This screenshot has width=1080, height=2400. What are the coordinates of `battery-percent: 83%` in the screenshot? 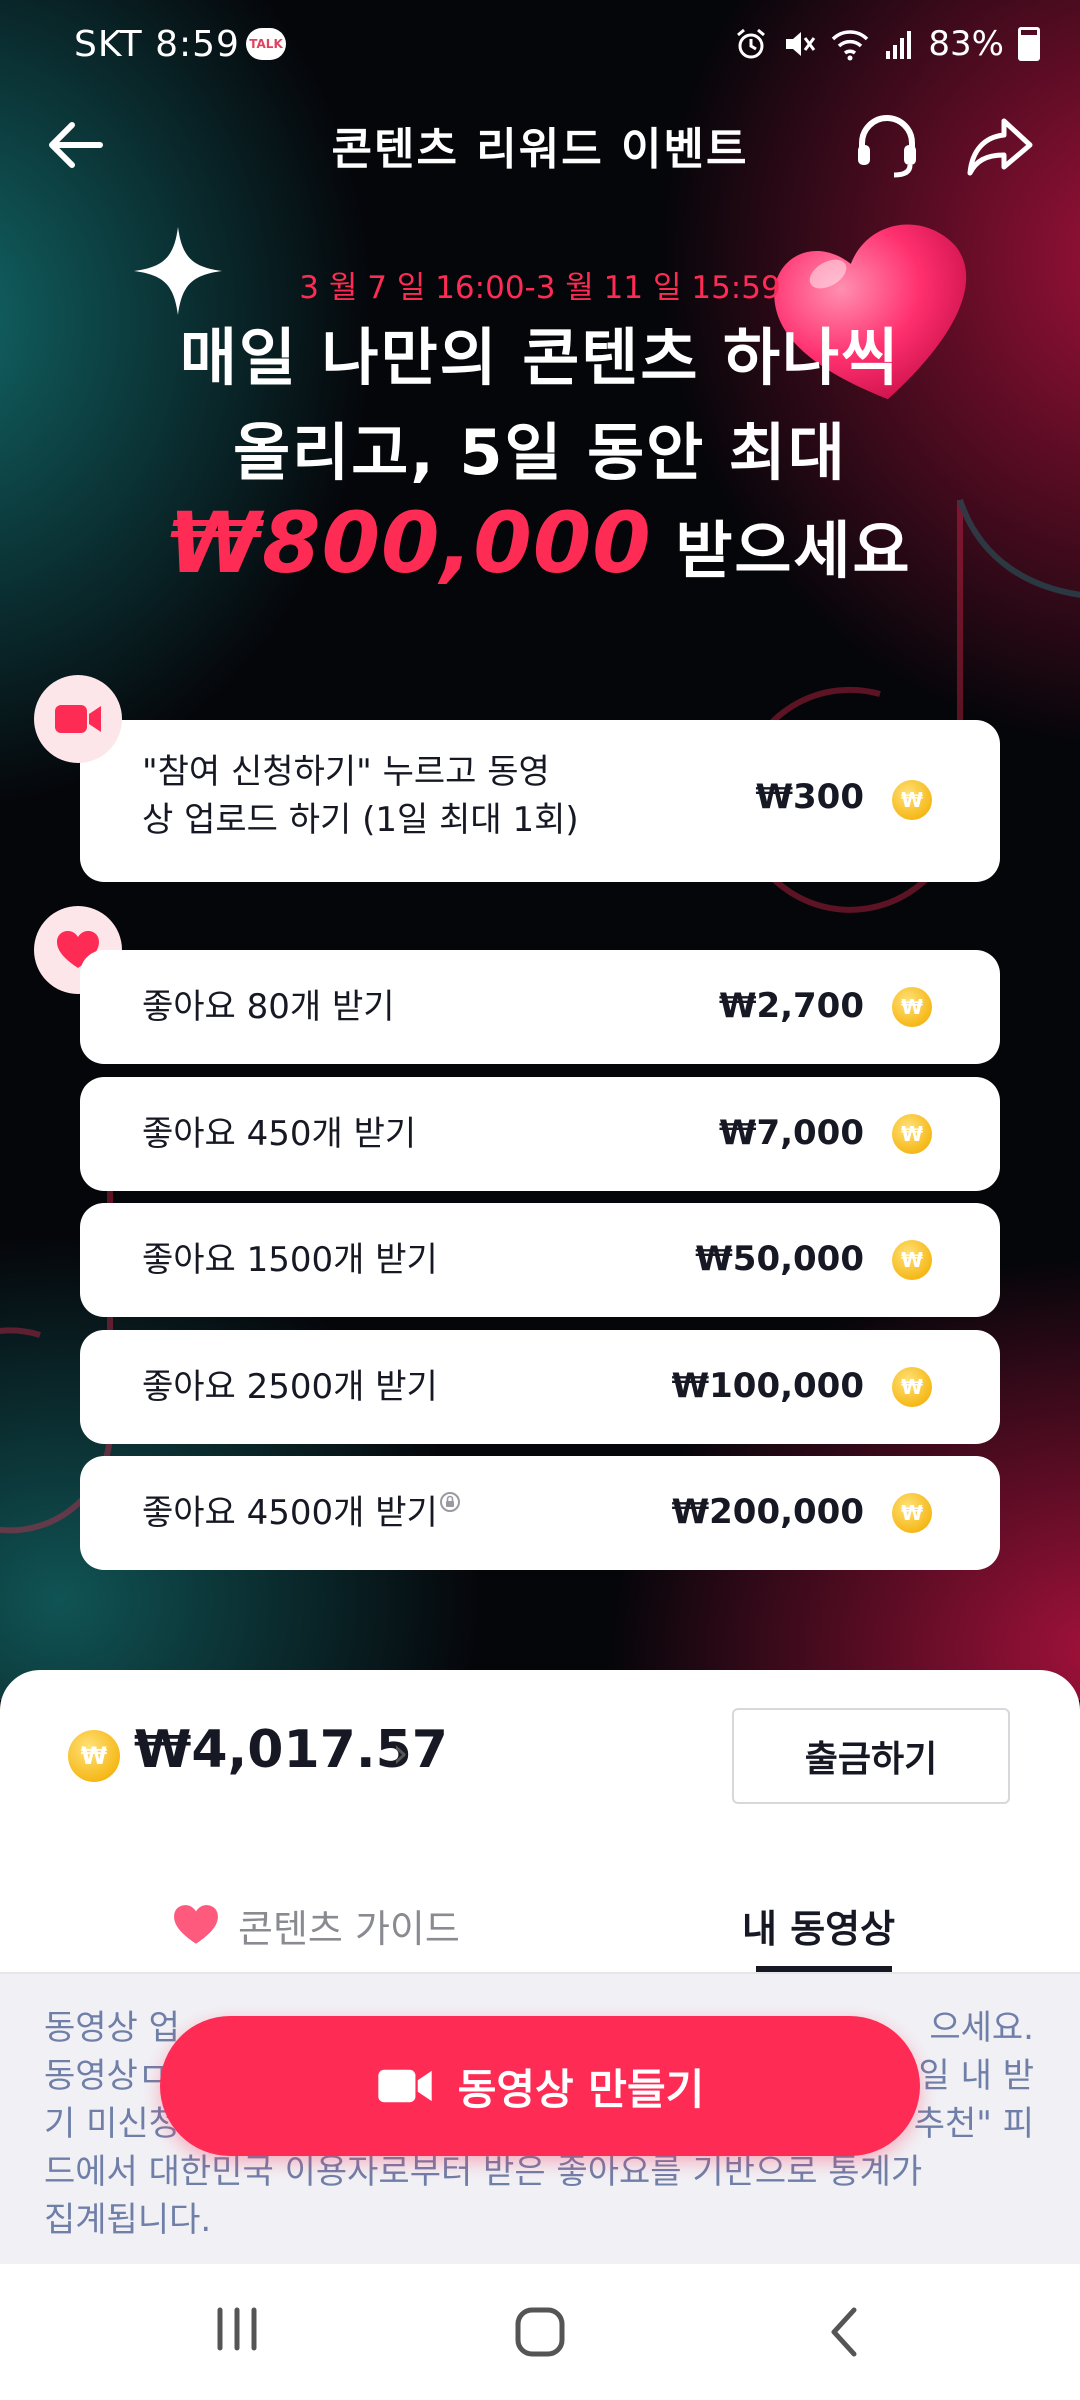 It's located at (966, 44).